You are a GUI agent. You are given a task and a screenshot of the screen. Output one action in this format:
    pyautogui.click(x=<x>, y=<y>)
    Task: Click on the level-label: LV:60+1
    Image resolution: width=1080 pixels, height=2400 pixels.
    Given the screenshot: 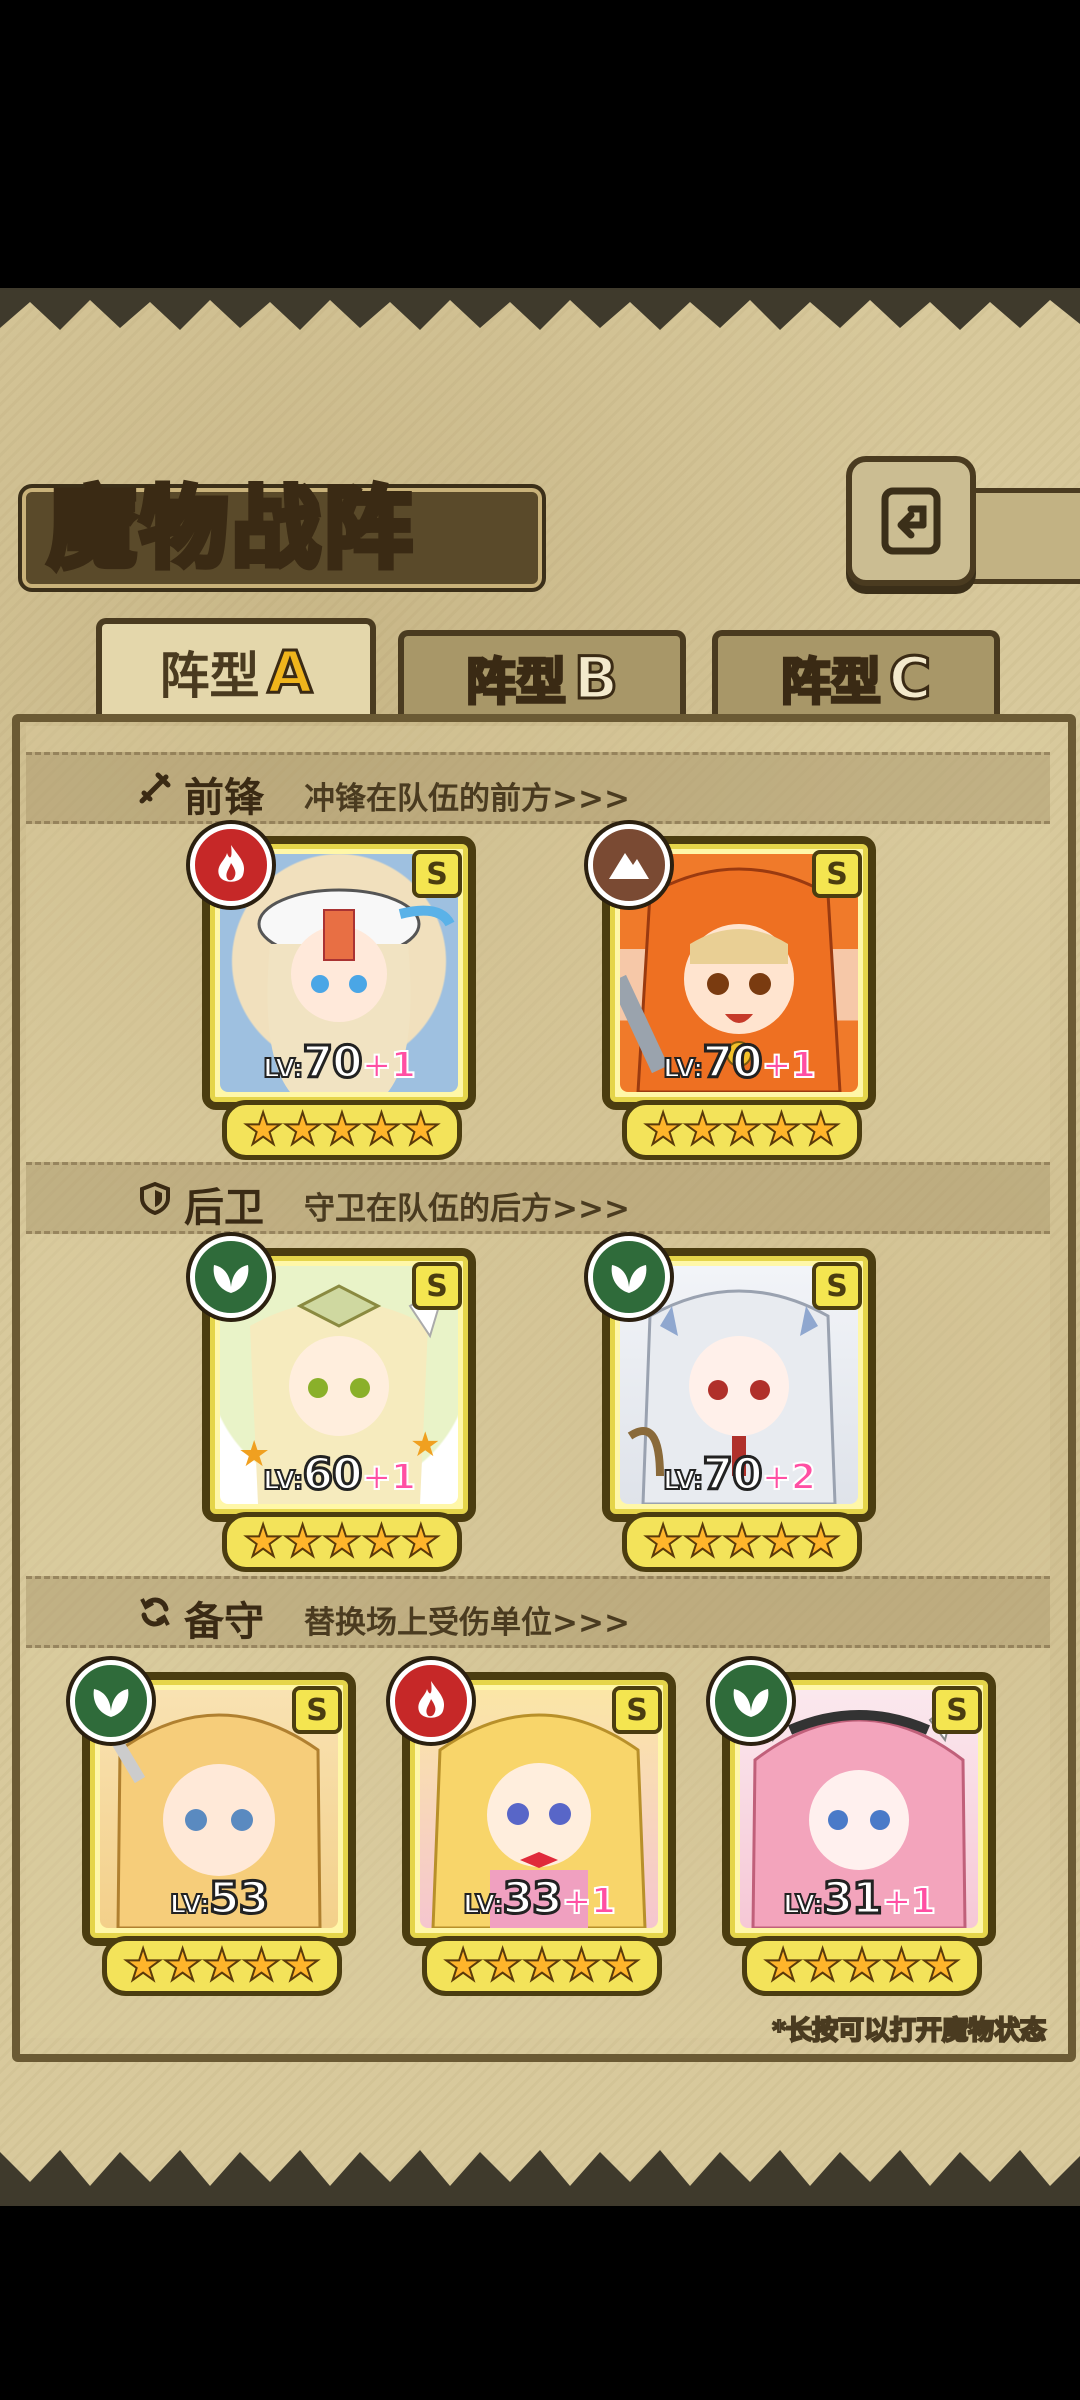 What is the action you would take?
    pyautogui.click(x=339, y=1475)
    